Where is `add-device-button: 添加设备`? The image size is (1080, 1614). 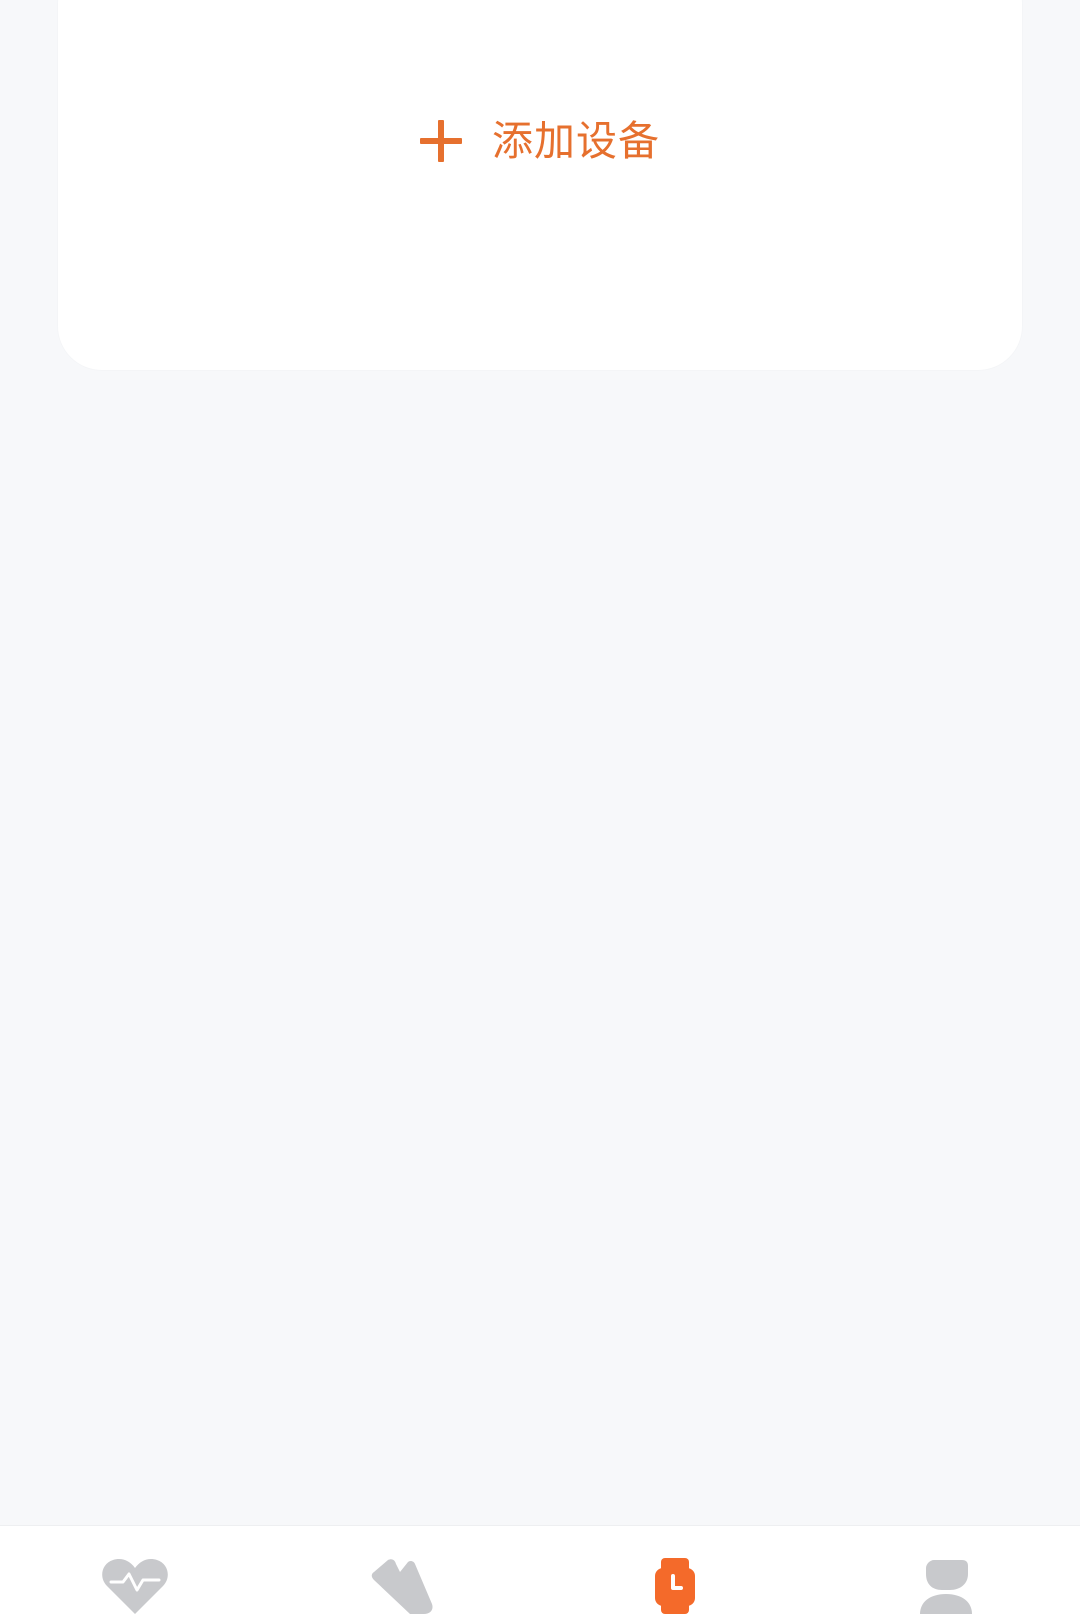 add-device-button: 添加设备 is located at coordinates (540, 141).